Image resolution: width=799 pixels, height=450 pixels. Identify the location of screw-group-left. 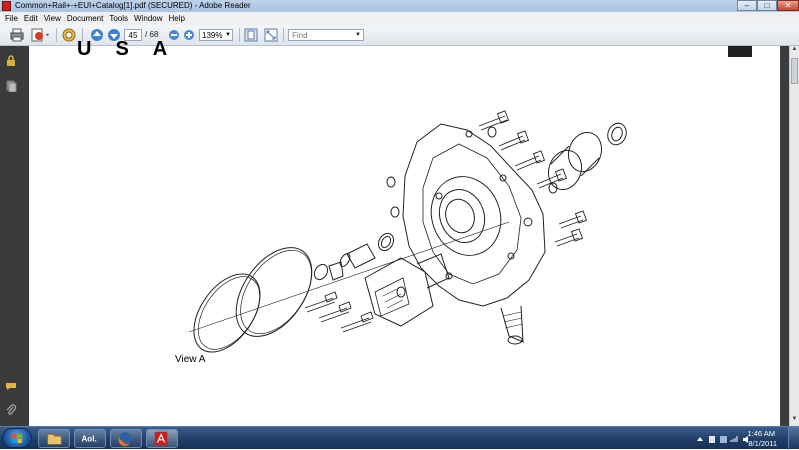
(339, 312).